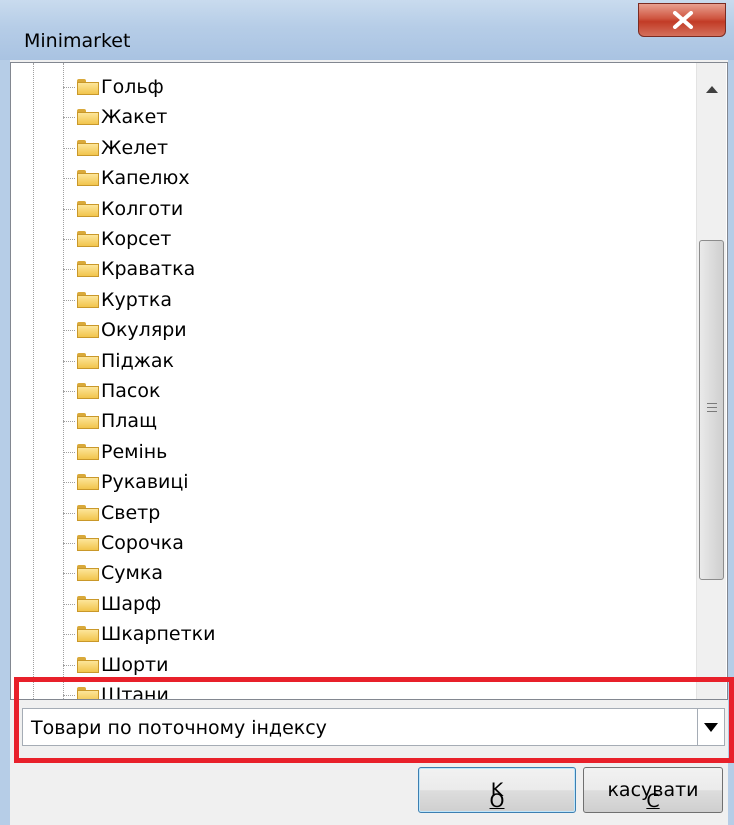  What do you see at coordinates (243, 149) in the screenshot?
I see `tree-item: Желет` at bounding box center [243, 149].